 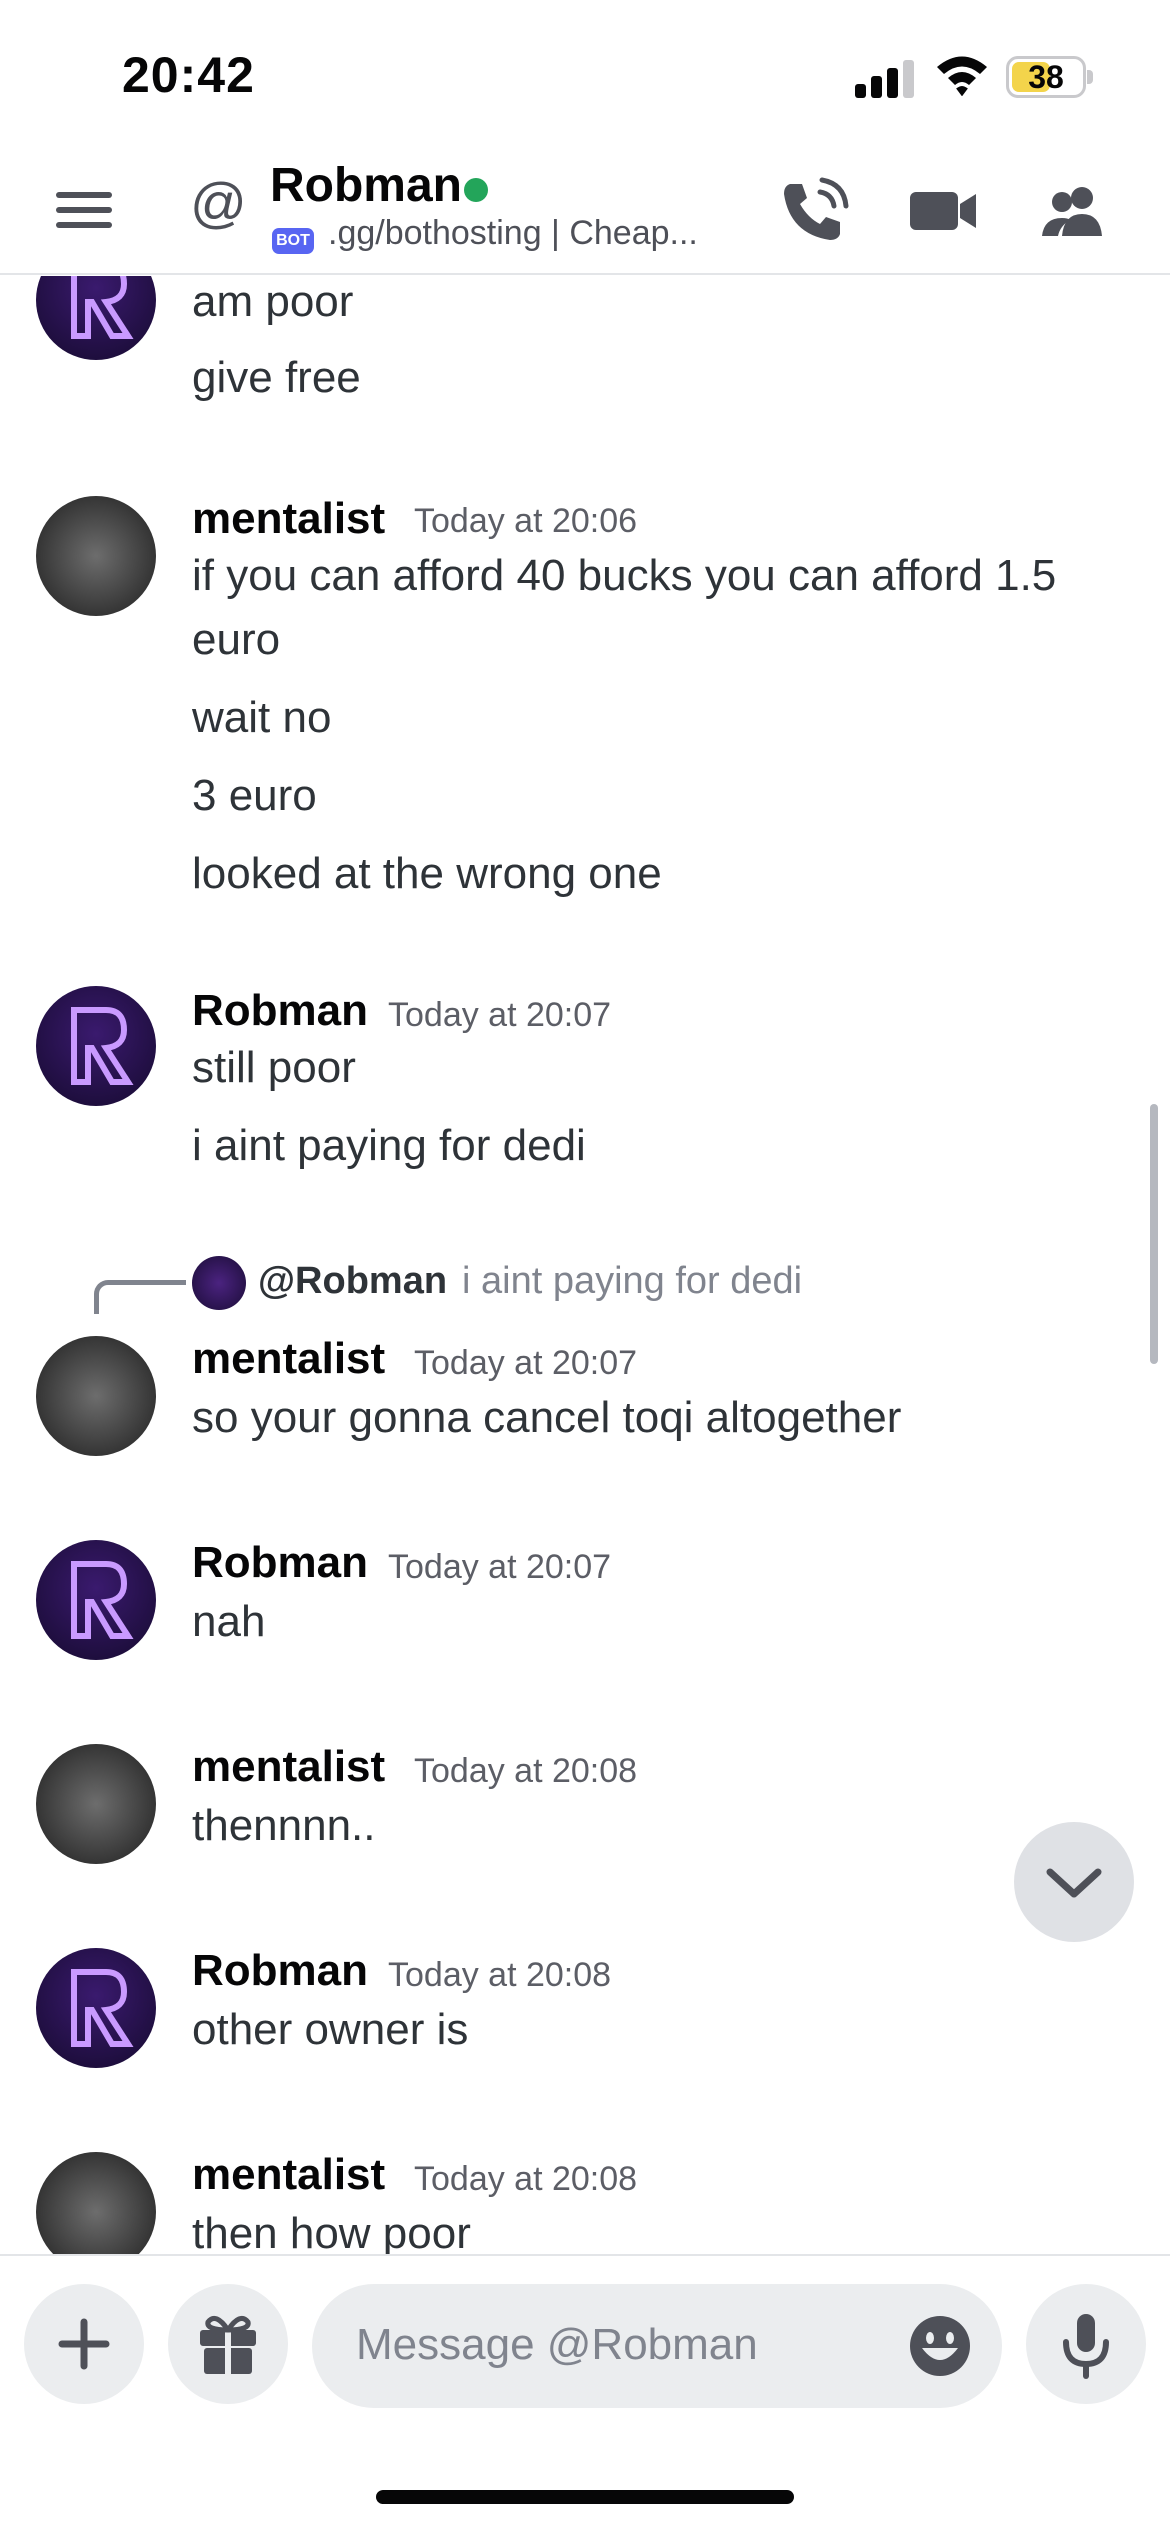 What do you see at coordinates (218, 202) in the screenshot?
I see `at-icon: @` at bounding box center [218, 202].